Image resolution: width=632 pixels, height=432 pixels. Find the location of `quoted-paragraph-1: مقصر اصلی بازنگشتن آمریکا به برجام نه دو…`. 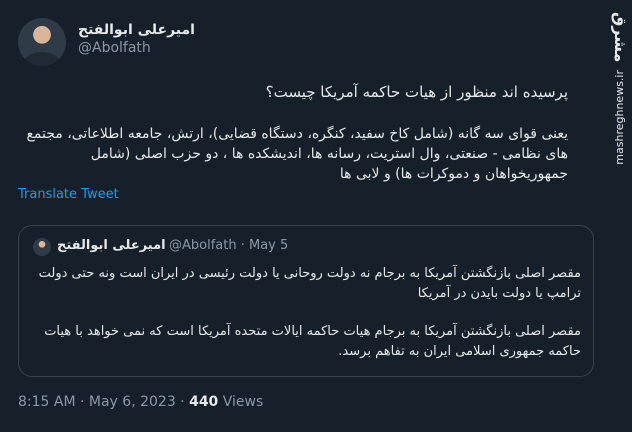

quoted-paragraph-1: مقصر اصلی بازنگشتن آمریکا به برجام نه دو… is located at coordinates (309, 283).